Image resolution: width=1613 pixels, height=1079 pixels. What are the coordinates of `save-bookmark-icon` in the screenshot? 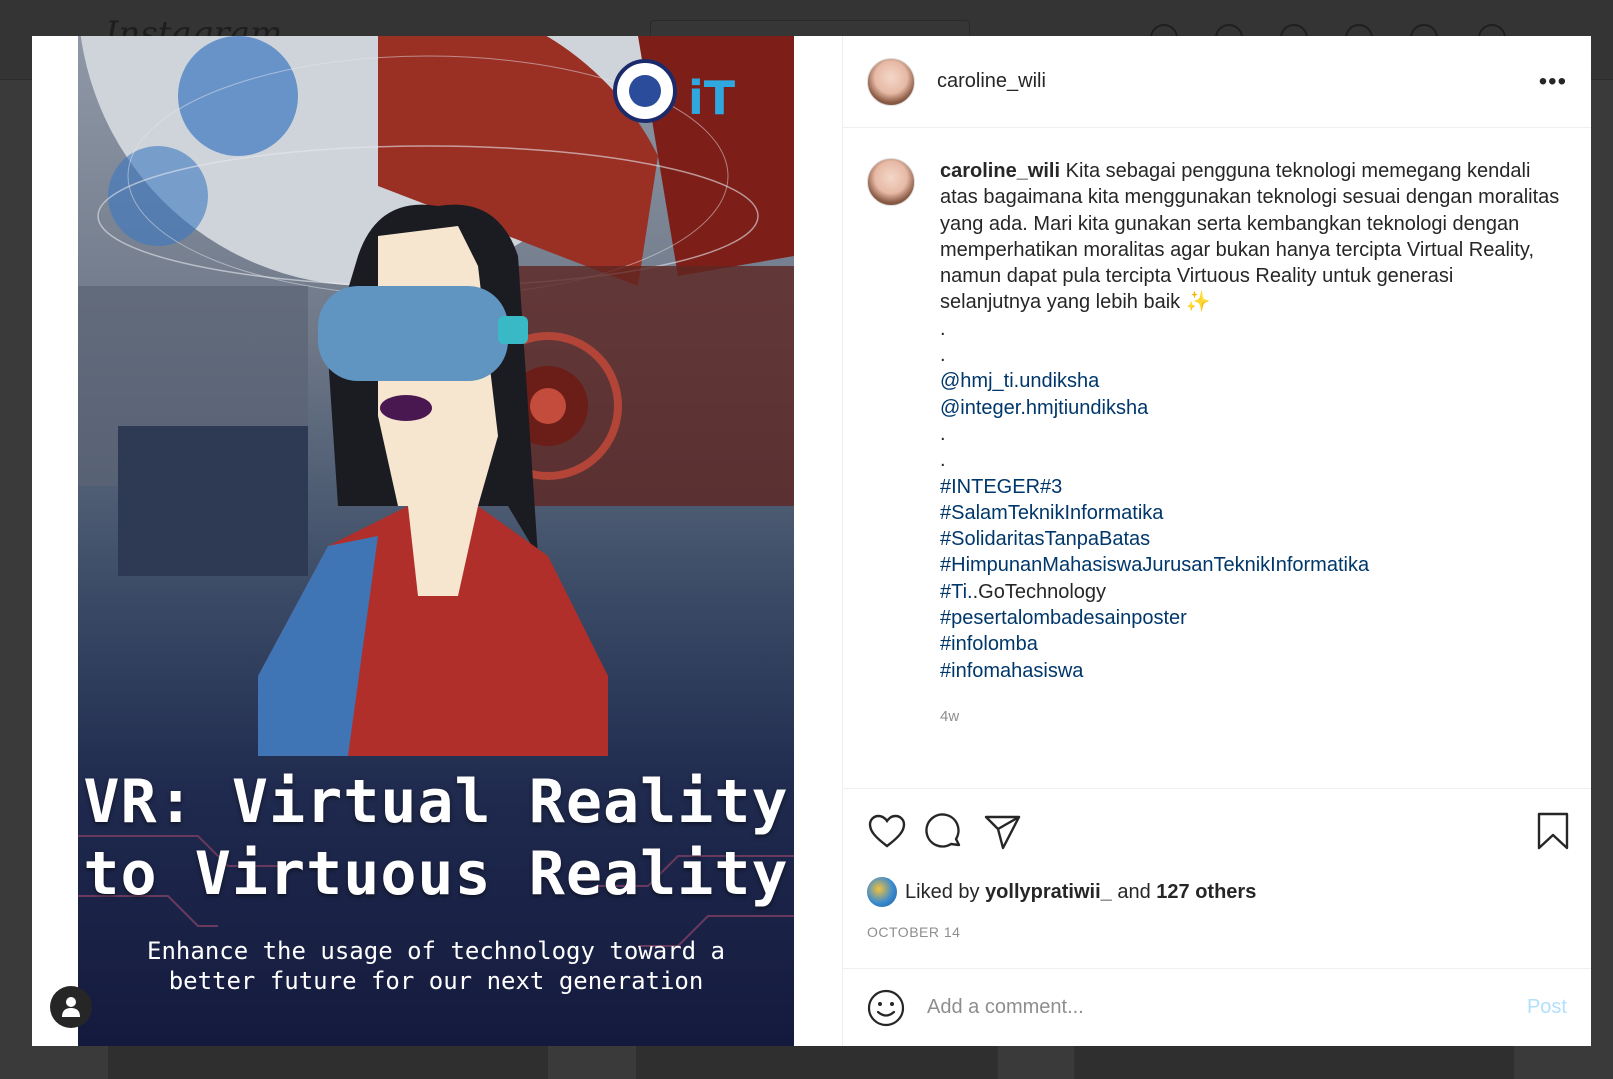 It's located at (1553, 831).